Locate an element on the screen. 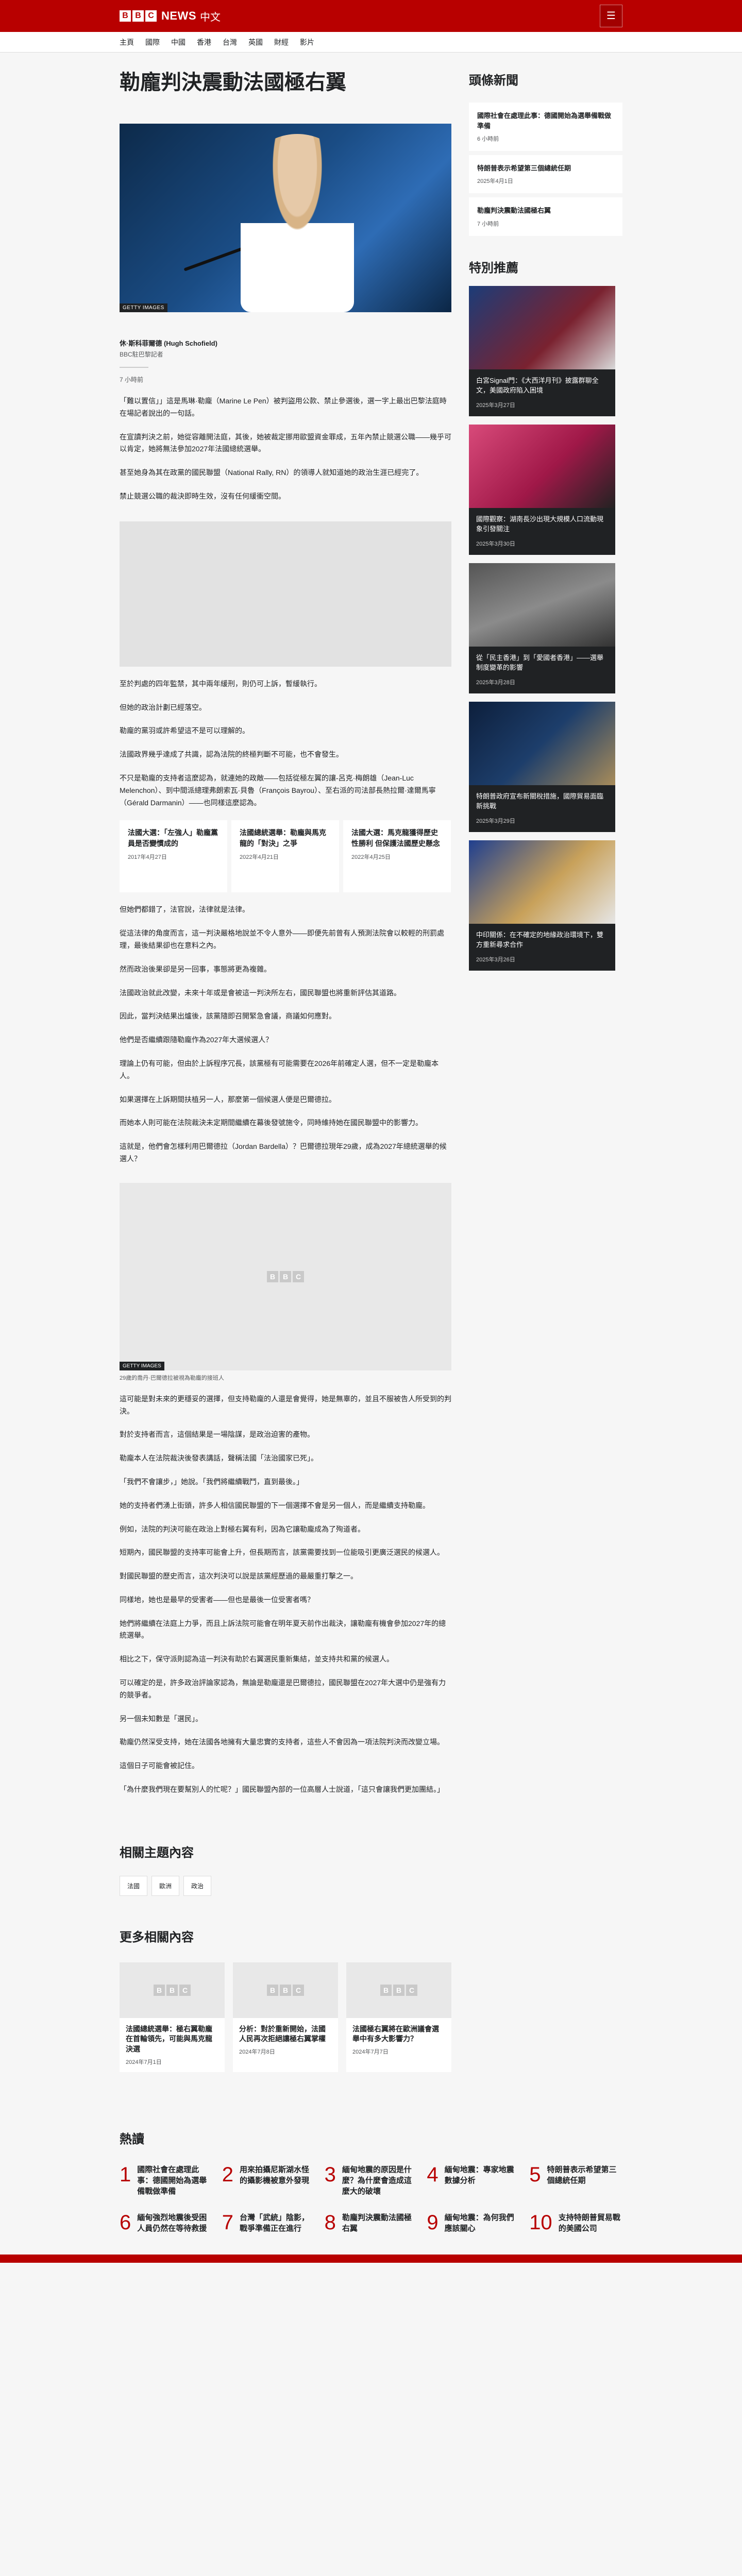 The height and width of the screenshot is (2576, 742). section-nav: 主頁 國際 中國 香港 台灣 英國 財經 影片 is located at coordinates (371, 43).